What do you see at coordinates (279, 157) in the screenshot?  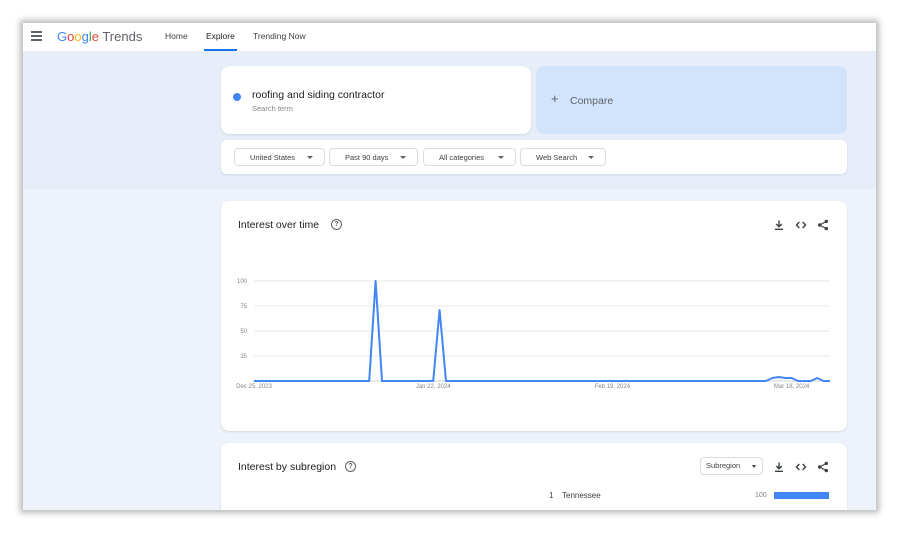 I see `region-filter: United States` at bounding box center [279, 157].